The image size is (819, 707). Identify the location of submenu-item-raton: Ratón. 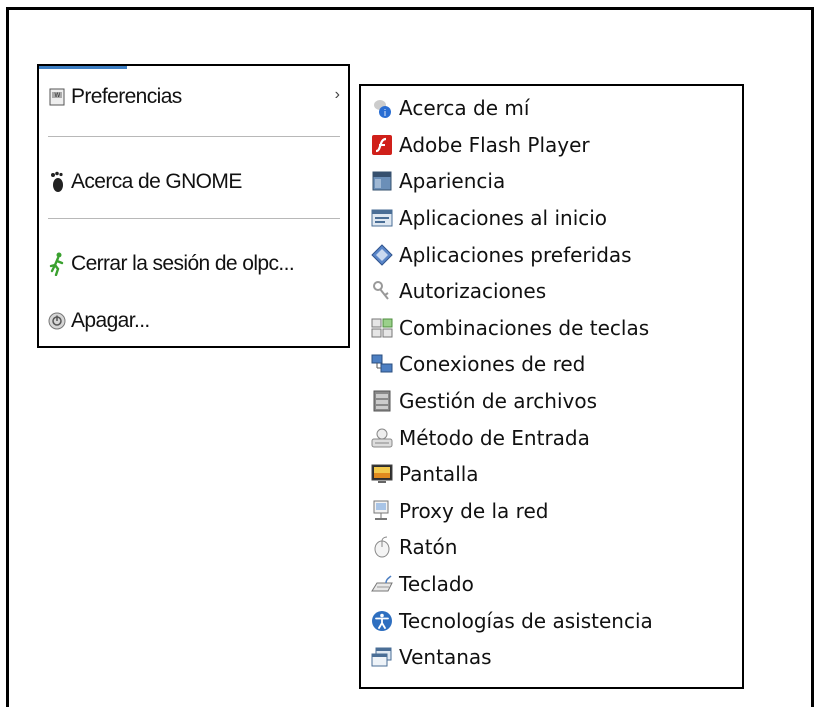
(512, 547).